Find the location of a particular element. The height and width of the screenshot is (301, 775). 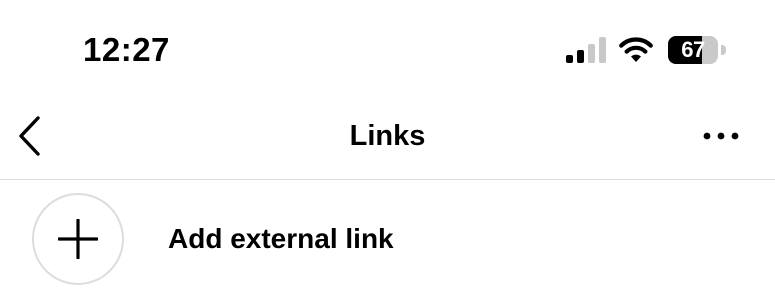

more-horizontal-icon is located at coordinates (721, 136).